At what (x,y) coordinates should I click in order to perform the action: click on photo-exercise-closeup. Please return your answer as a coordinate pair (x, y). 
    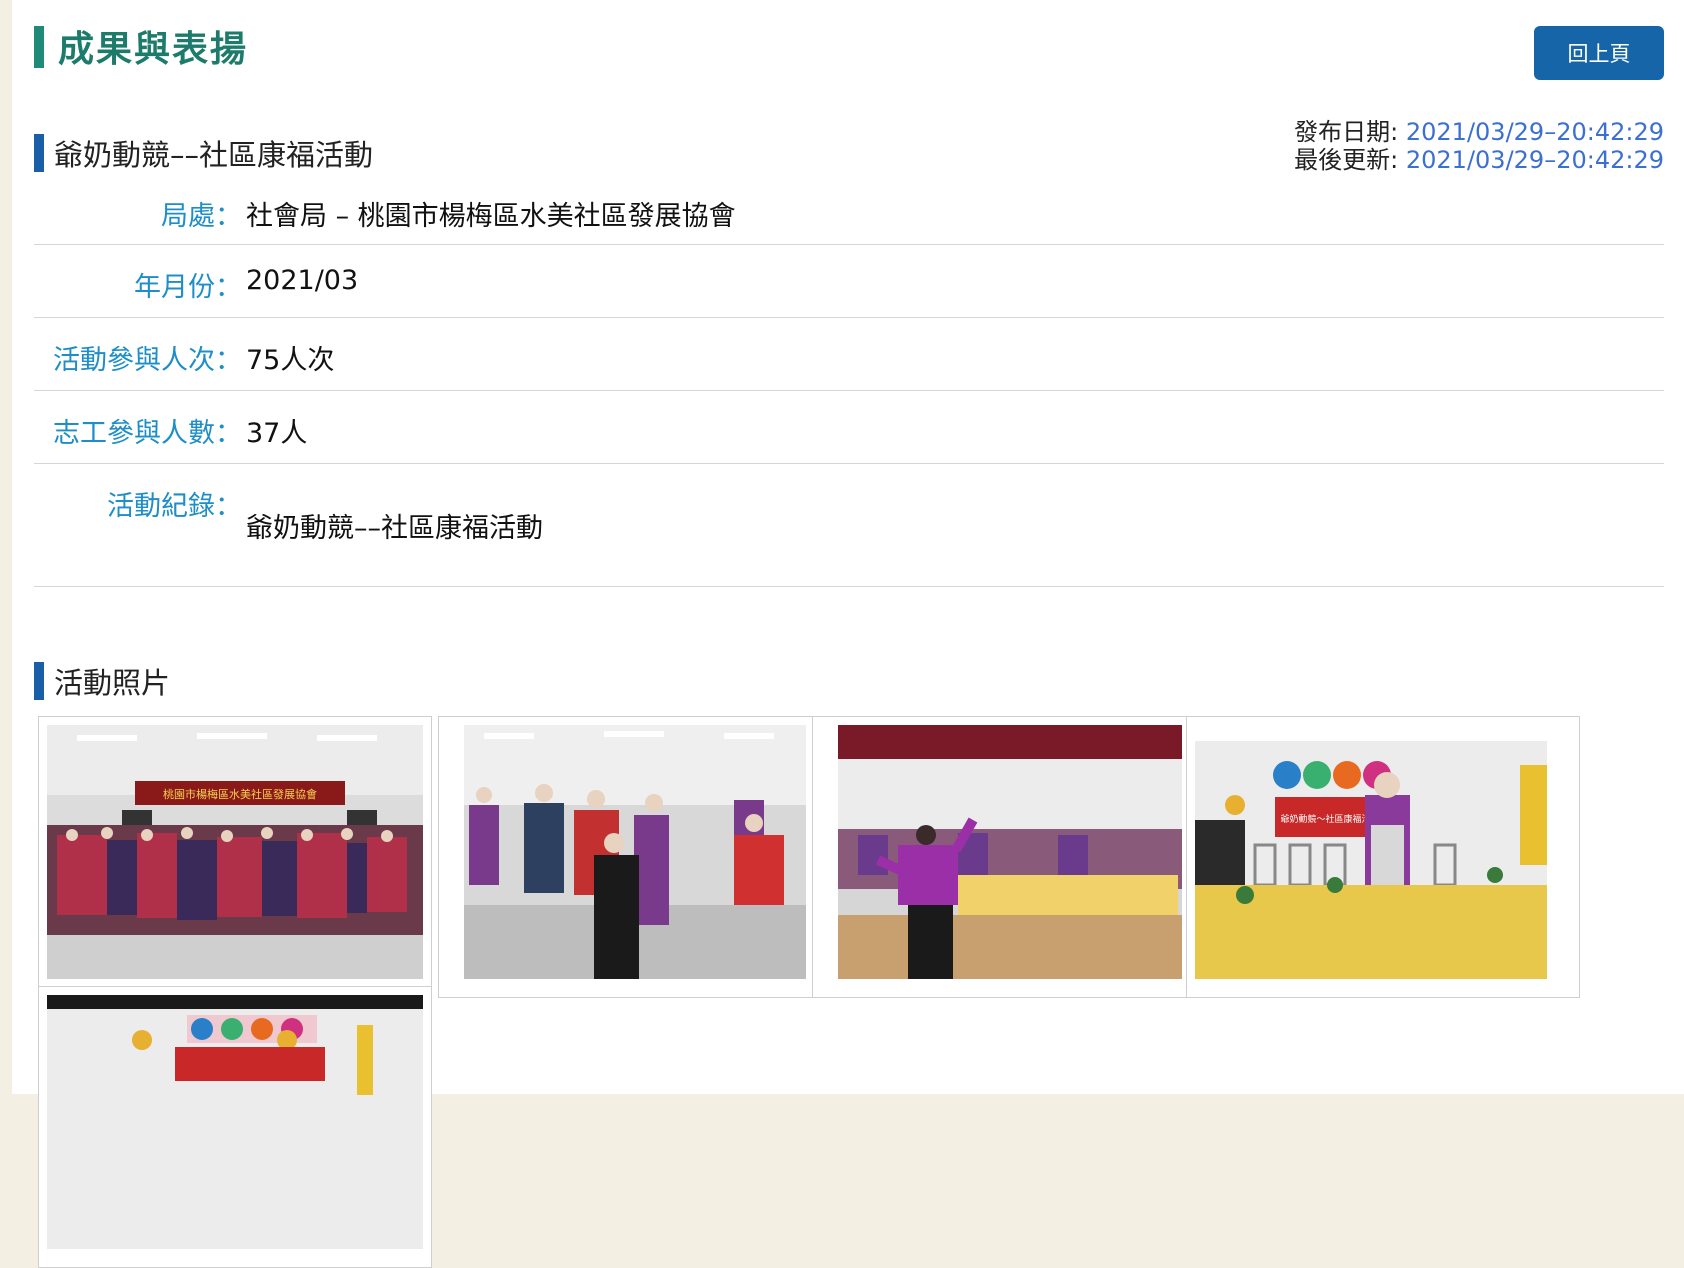
    Looking at the image, I should click on (635, 852).